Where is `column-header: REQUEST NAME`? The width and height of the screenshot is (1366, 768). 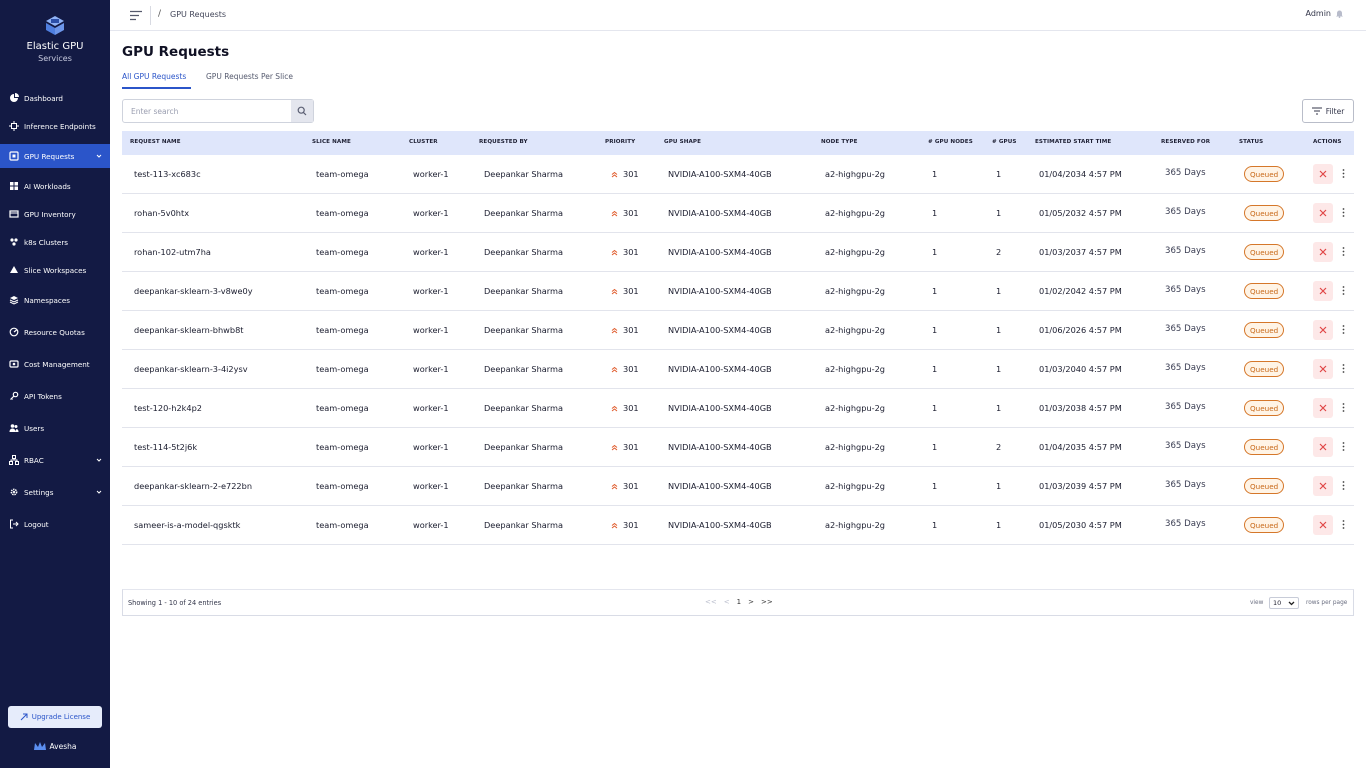
column-header: REQUEST NAME is located at coordinates (155, 142).